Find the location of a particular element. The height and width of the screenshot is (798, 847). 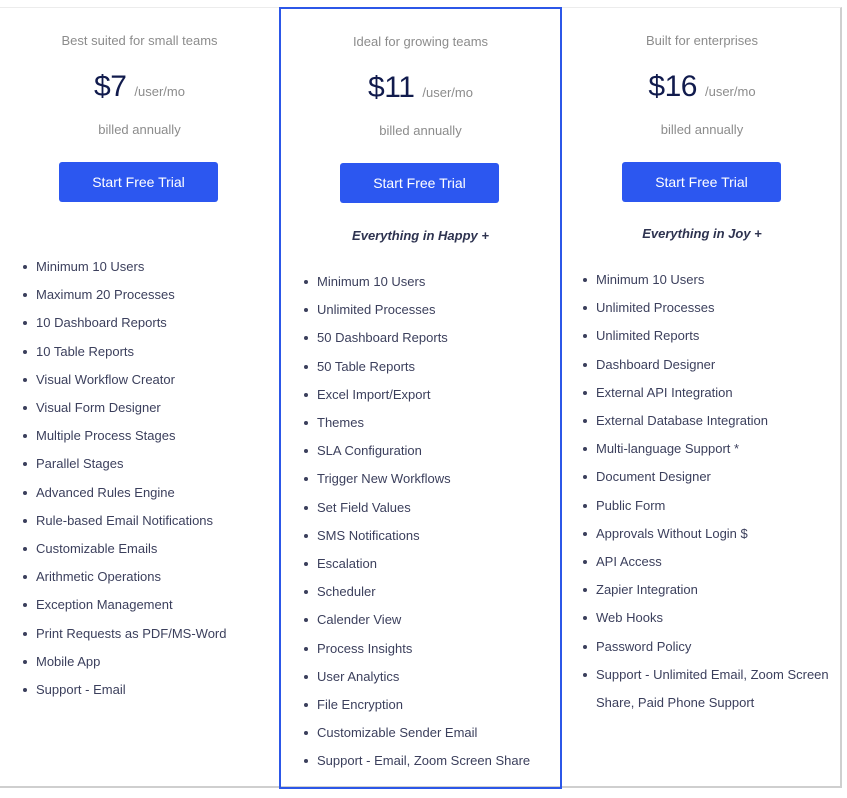

feature-item: Visual Workflow Creator is located at coordinates (147, 380).